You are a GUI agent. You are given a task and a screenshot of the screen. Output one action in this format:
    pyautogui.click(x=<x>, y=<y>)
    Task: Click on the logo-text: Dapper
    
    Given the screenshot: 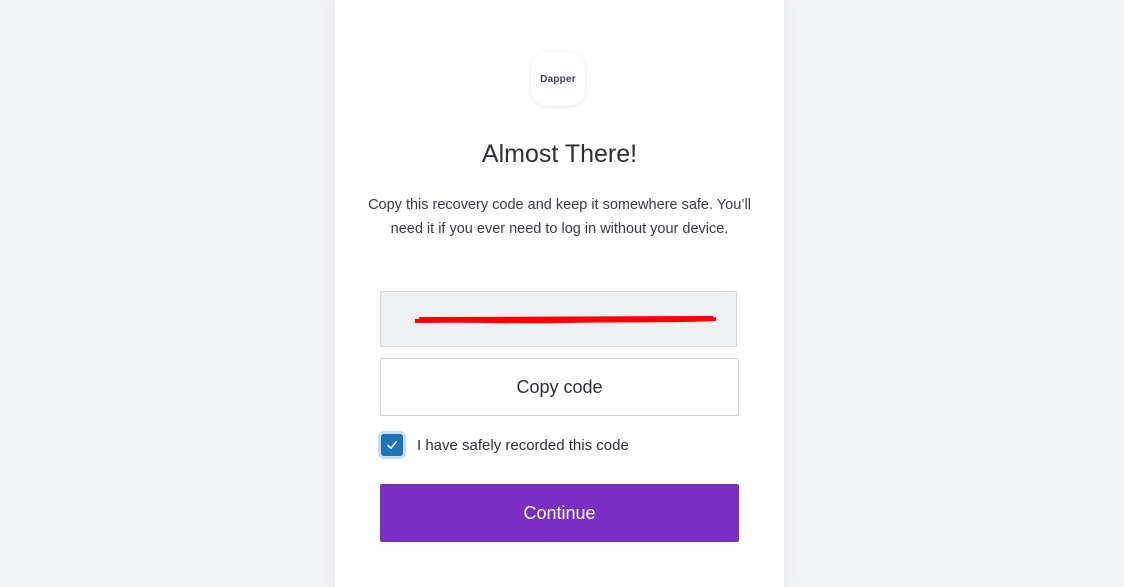 What is the action you would take?
    pyautogui.click(x=558, y=79)
    